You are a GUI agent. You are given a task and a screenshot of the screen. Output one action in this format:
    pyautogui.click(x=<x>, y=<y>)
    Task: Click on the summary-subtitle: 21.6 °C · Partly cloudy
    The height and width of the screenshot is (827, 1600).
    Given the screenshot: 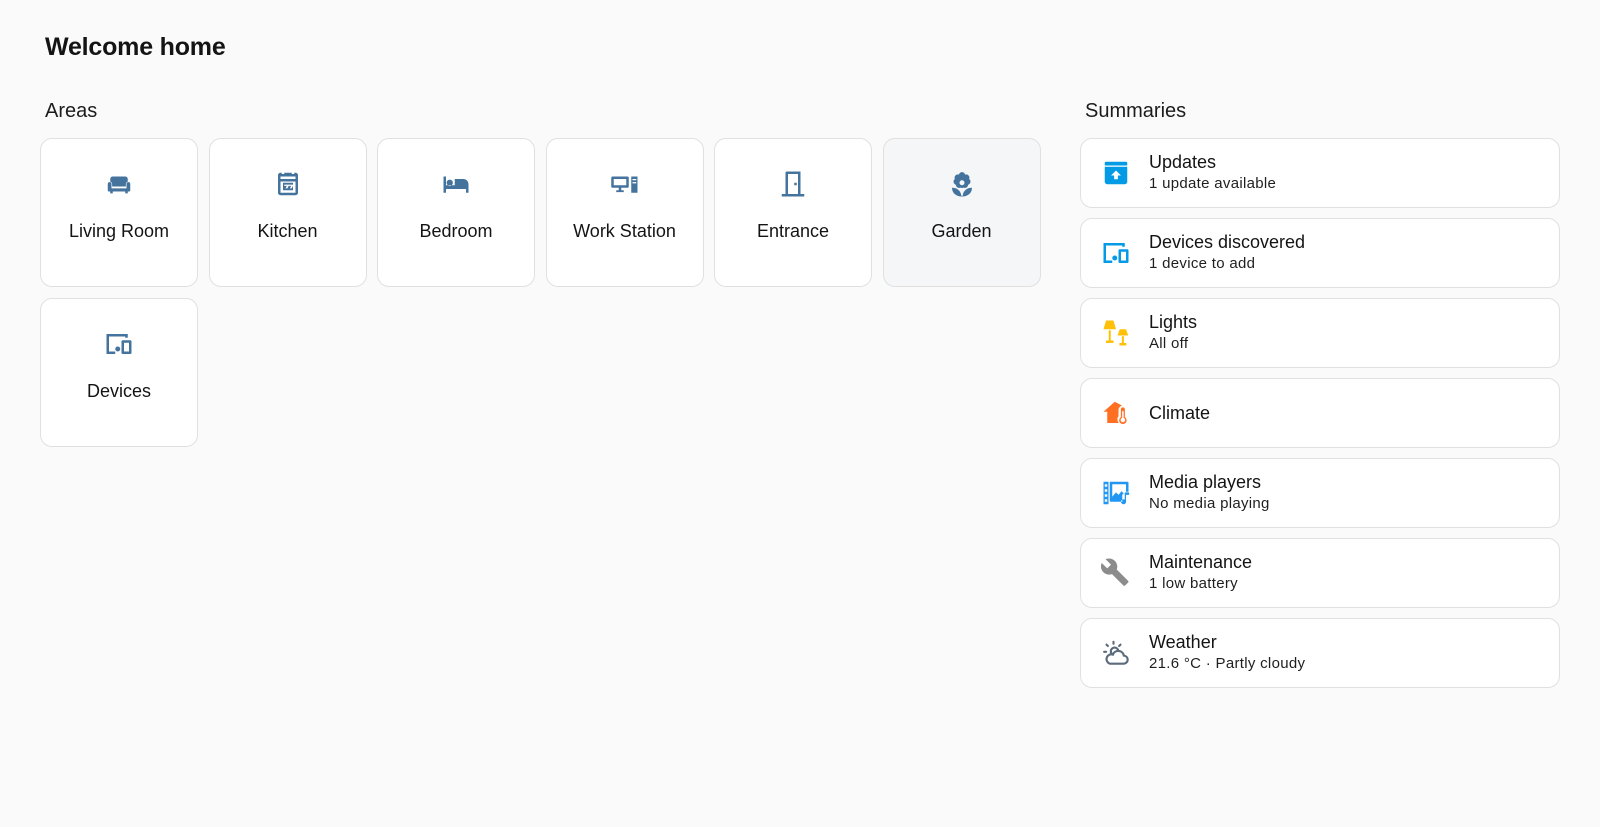 What is the action you would take?
    pyautogui.click(x=1227, y=663)
    